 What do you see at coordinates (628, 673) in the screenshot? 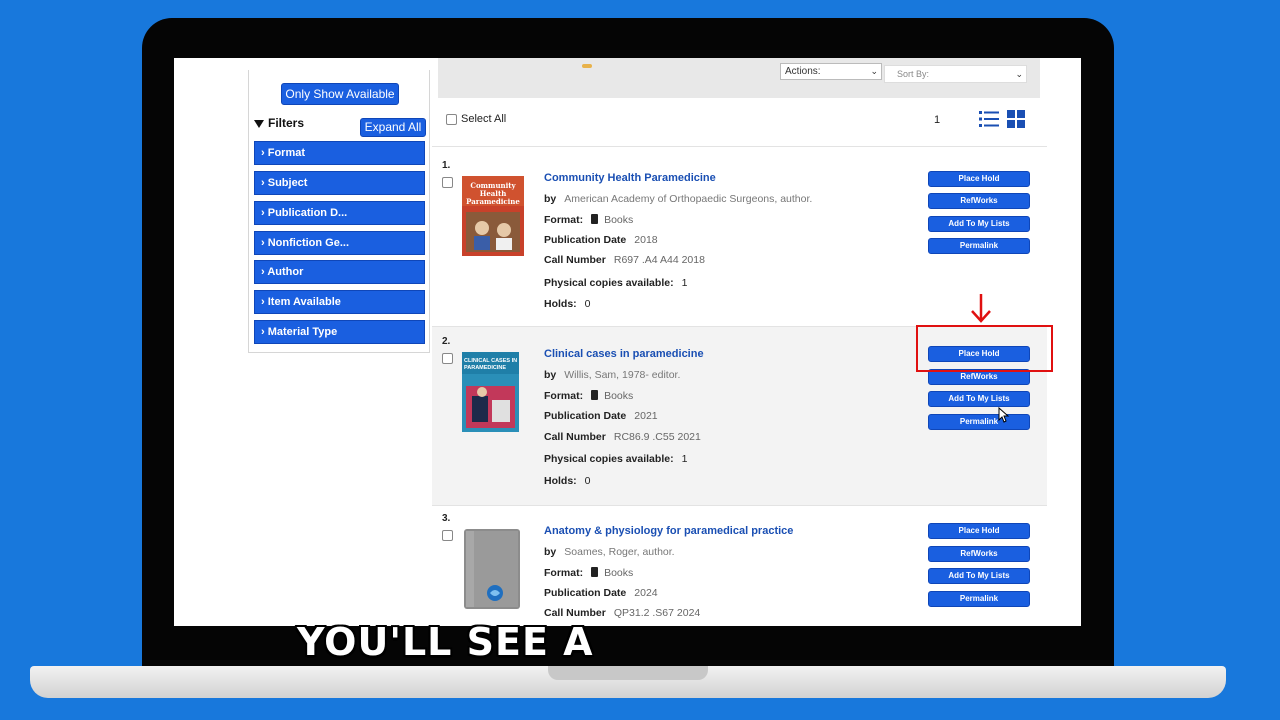
I see `laptop-notch` at bounding box center [628, 673].